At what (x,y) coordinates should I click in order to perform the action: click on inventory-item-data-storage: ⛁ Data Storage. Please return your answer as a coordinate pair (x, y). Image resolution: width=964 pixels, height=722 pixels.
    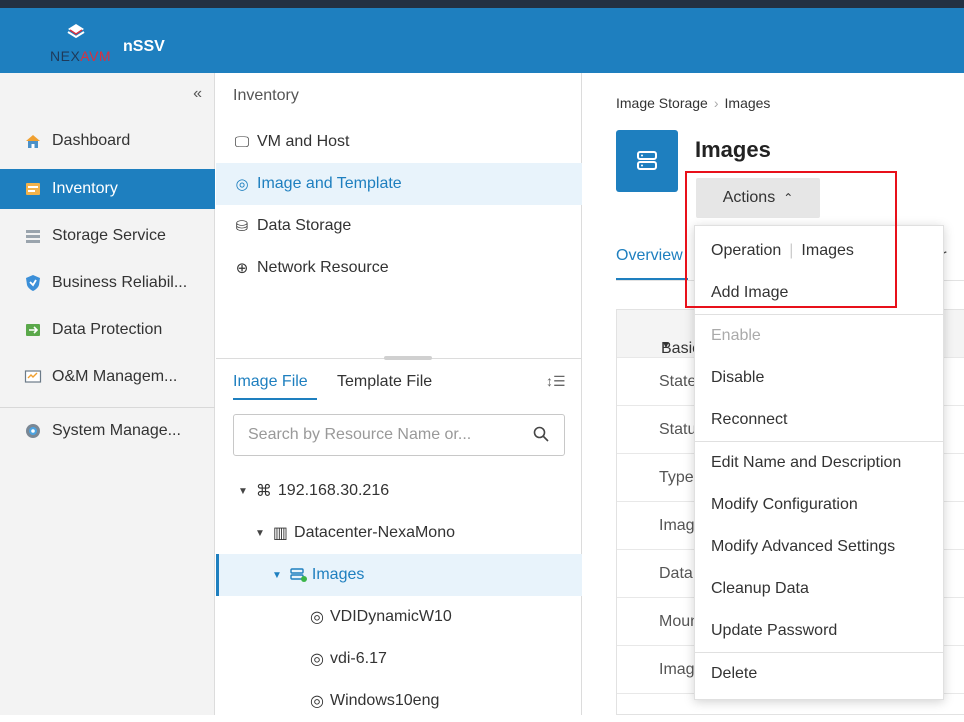
    Looking at the image, I should click on (399, 226).